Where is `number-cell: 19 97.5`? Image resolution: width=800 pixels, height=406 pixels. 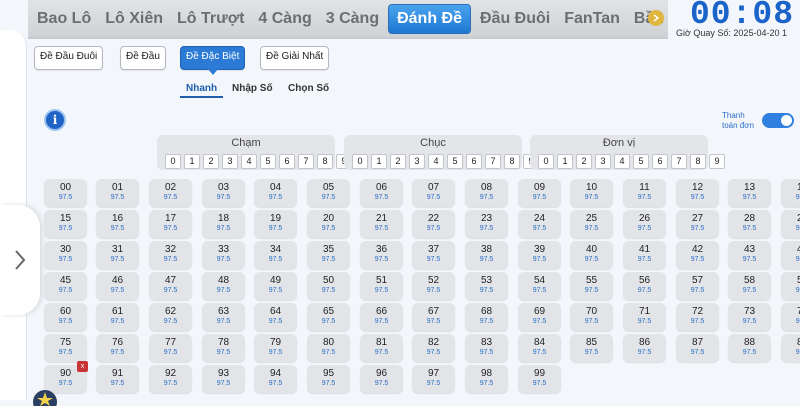 number-cell: 19 97.5 is located at coordinates (275, 224).